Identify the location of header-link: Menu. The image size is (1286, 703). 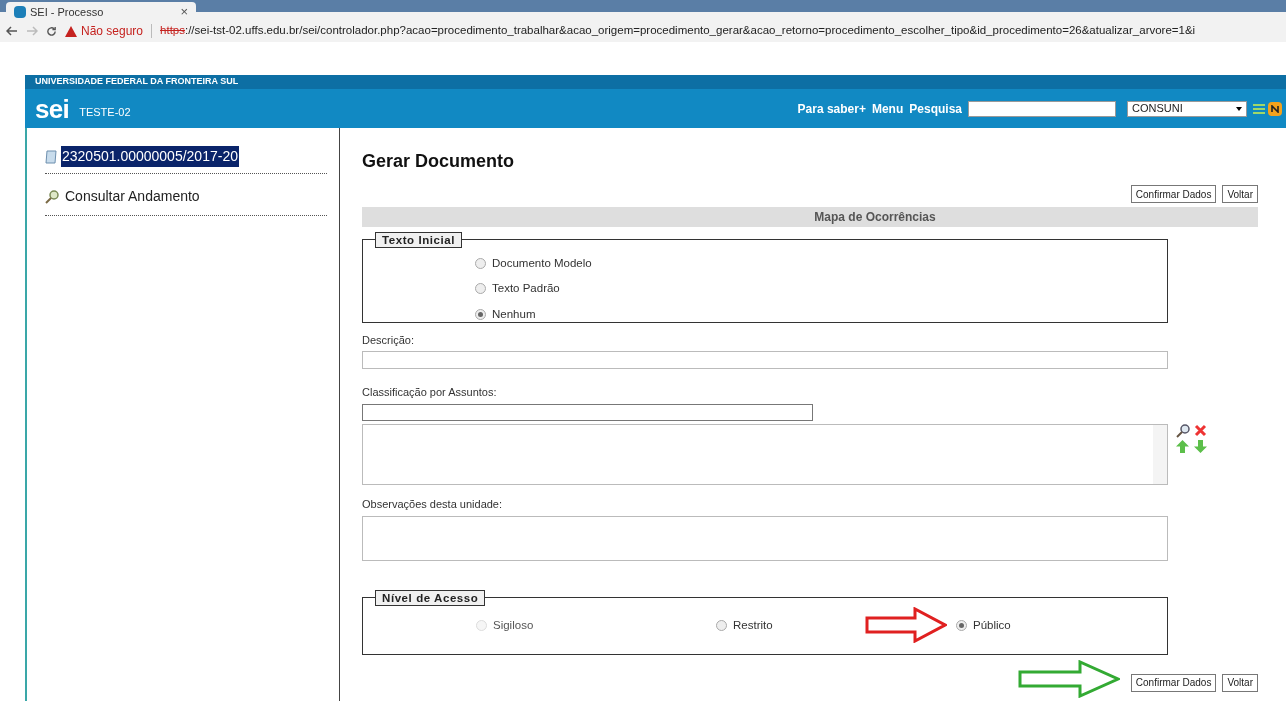
(887, 108).